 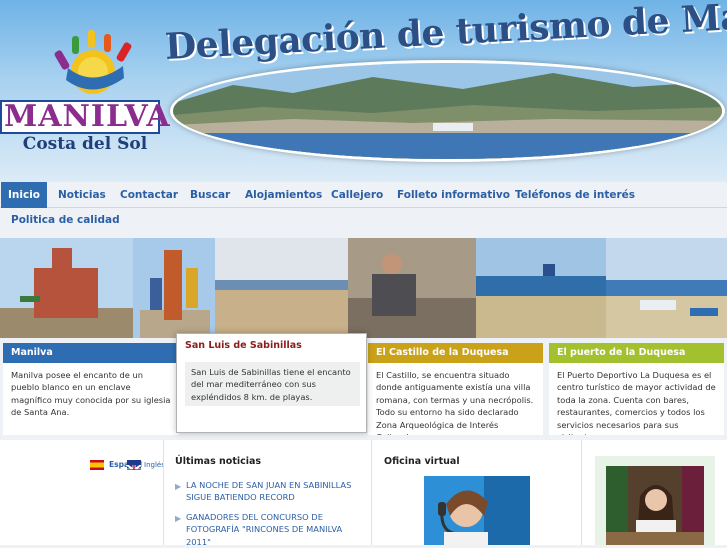 What do you see at coordinates (363, 223) in the screenshot?
I see `sub-nav: Politica de calidad` at bounding box center [363, 223].